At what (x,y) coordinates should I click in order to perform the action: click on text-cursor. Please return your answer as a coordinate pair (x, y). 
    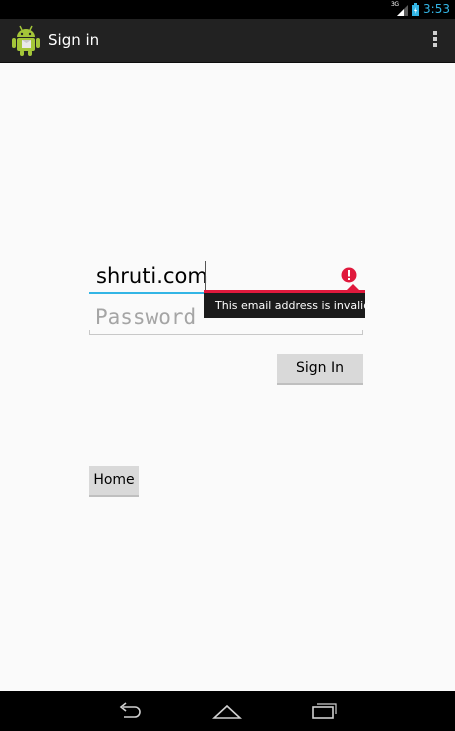
    Looking at the image, I should click on (205, 275).